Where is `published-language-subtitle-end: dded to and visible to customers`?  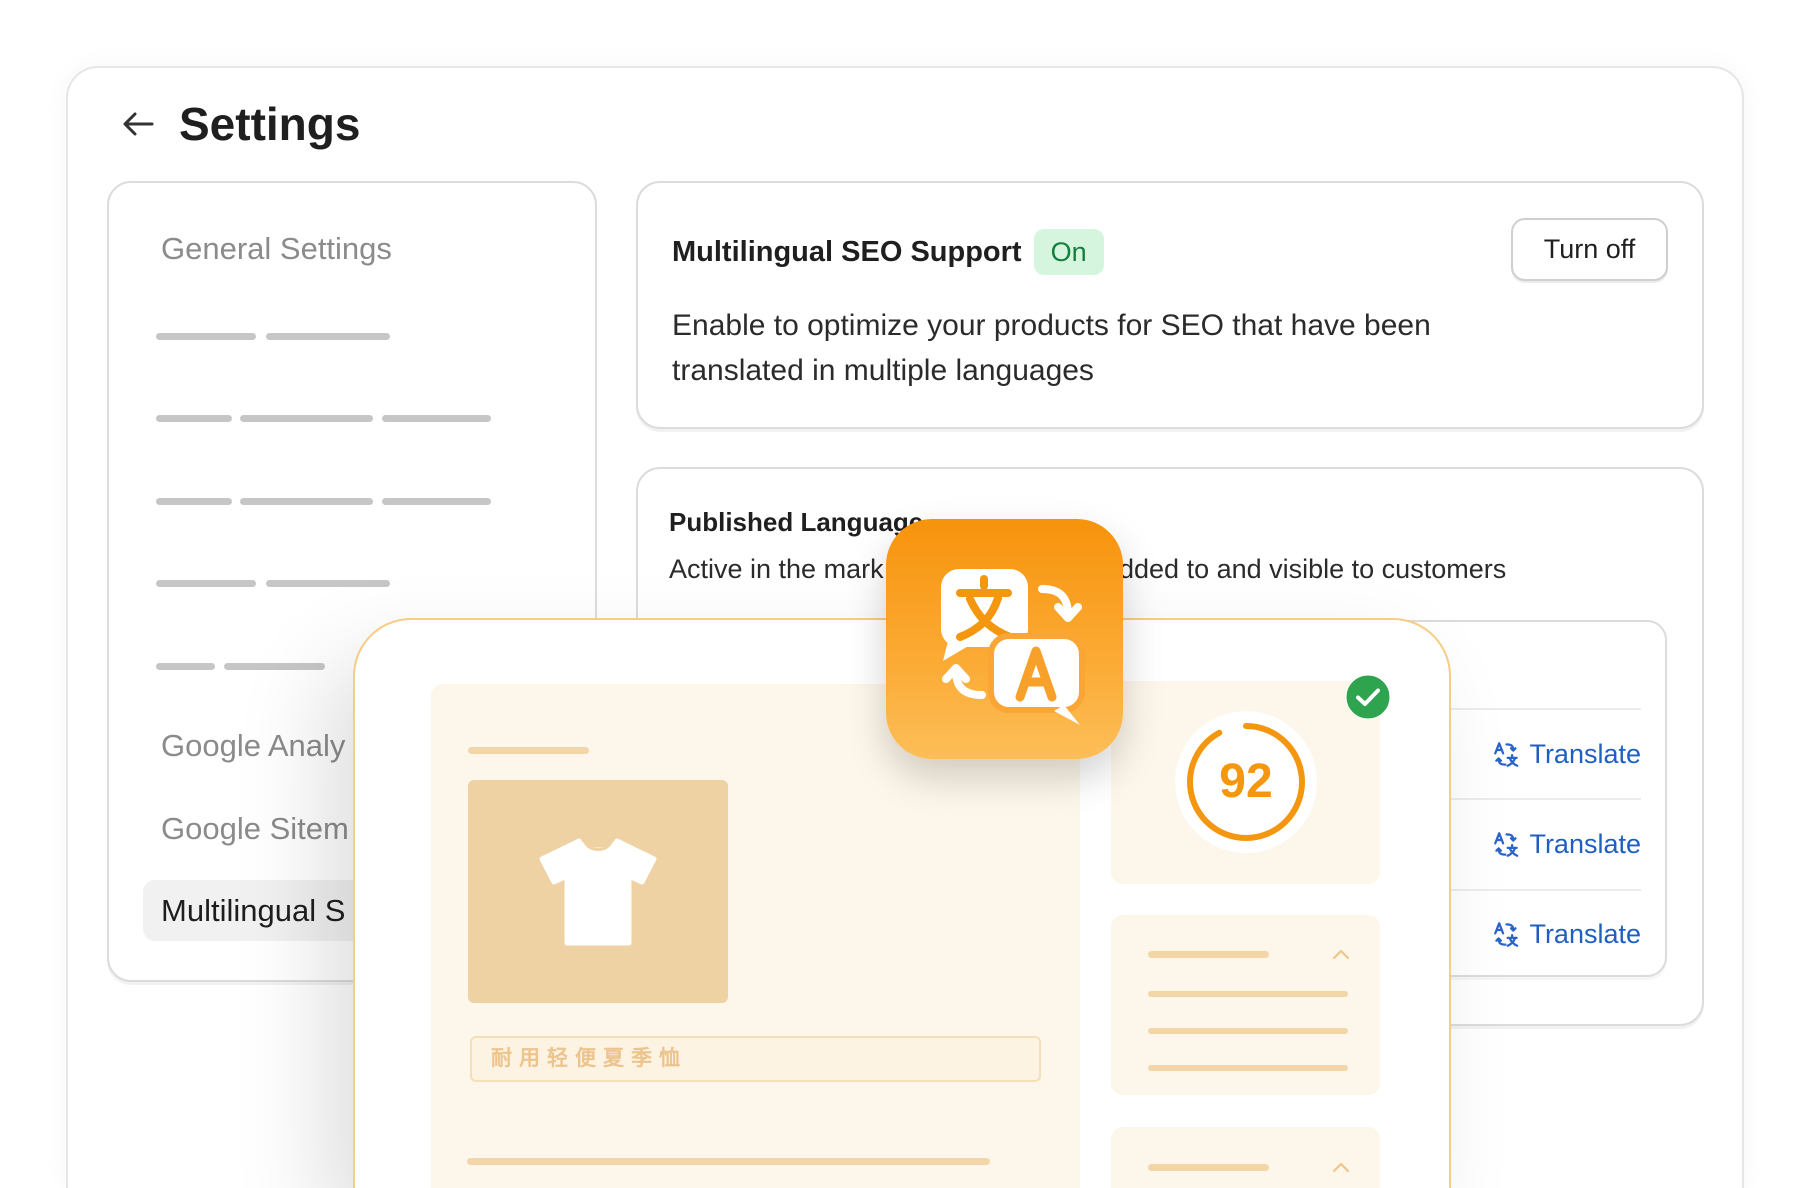 published-language-subtitle-end: dded to and visible to customers is located at coordinates (1313, 569).